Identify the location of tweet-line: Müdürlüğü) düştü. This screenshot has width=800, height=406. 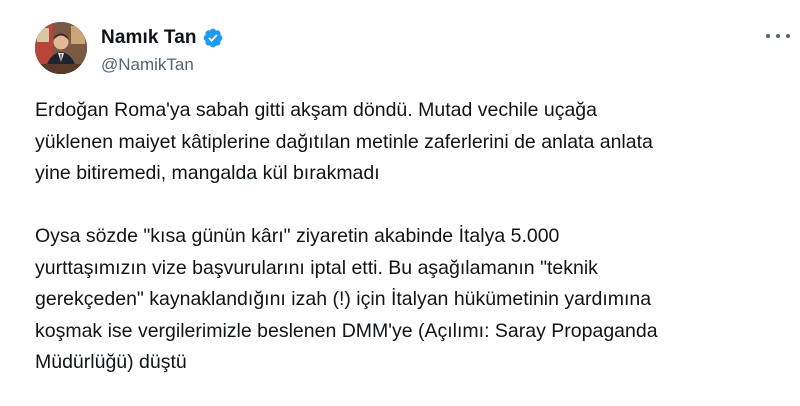
(111, 362).